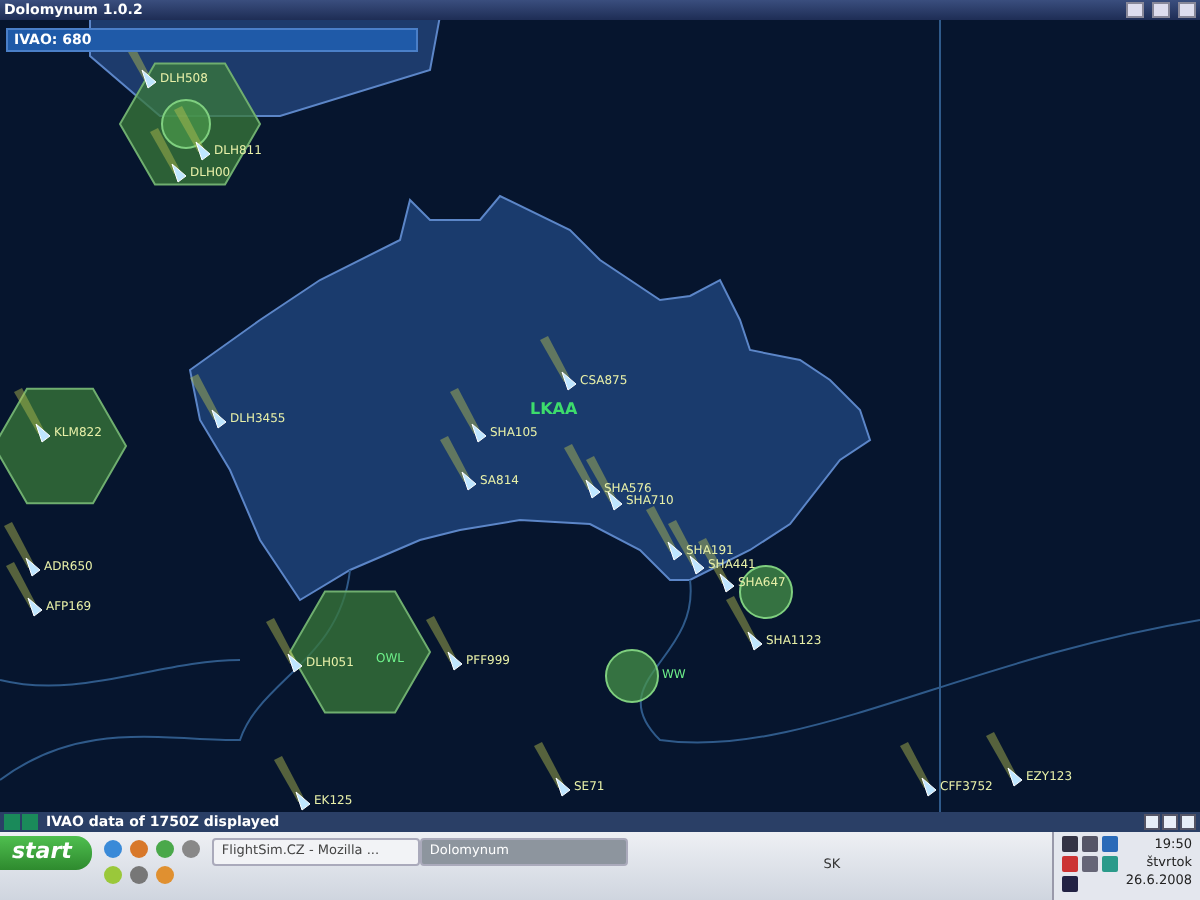 The width and height of the screenshot is (1200, 900). Describe the element at coordinates (554, 410) in the screenshot. I see `sector-label: LKAA` at that location.